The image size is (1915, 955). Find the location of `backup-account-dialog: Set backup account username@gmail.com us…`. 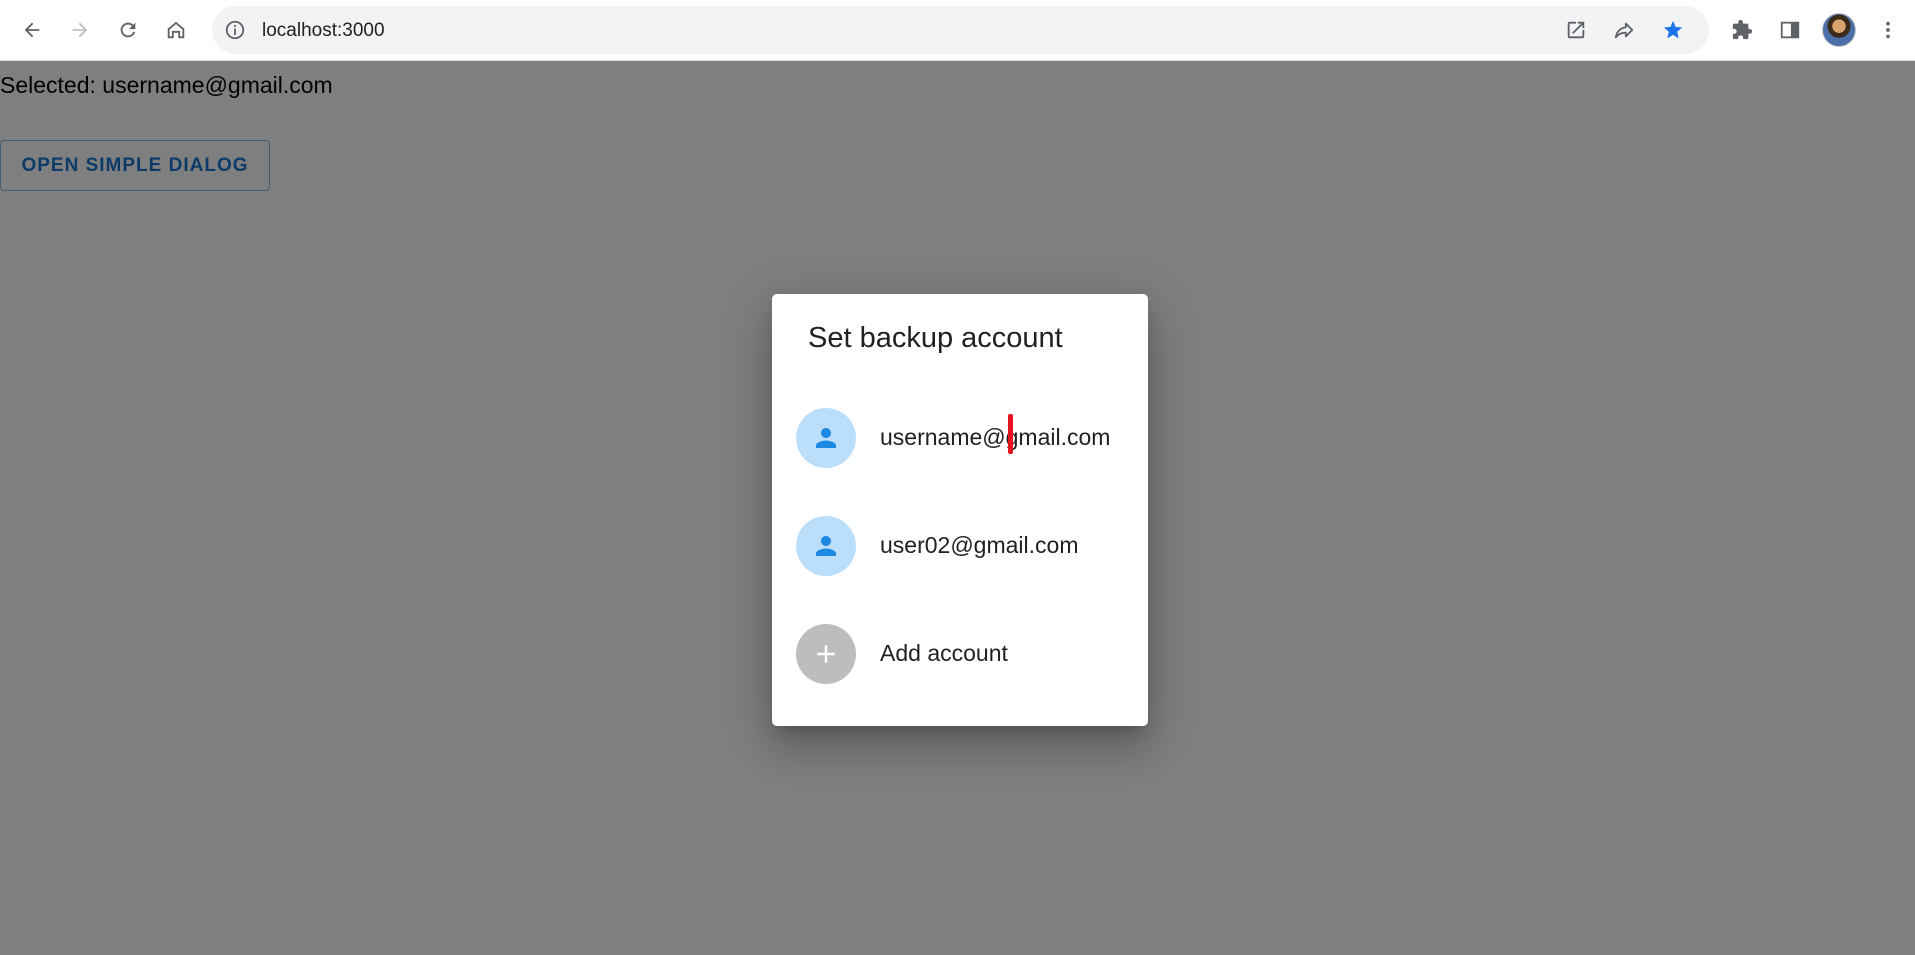

backup-account-dialog: Set backup account username@gmail.com us… is located at coordinates (960, 510).